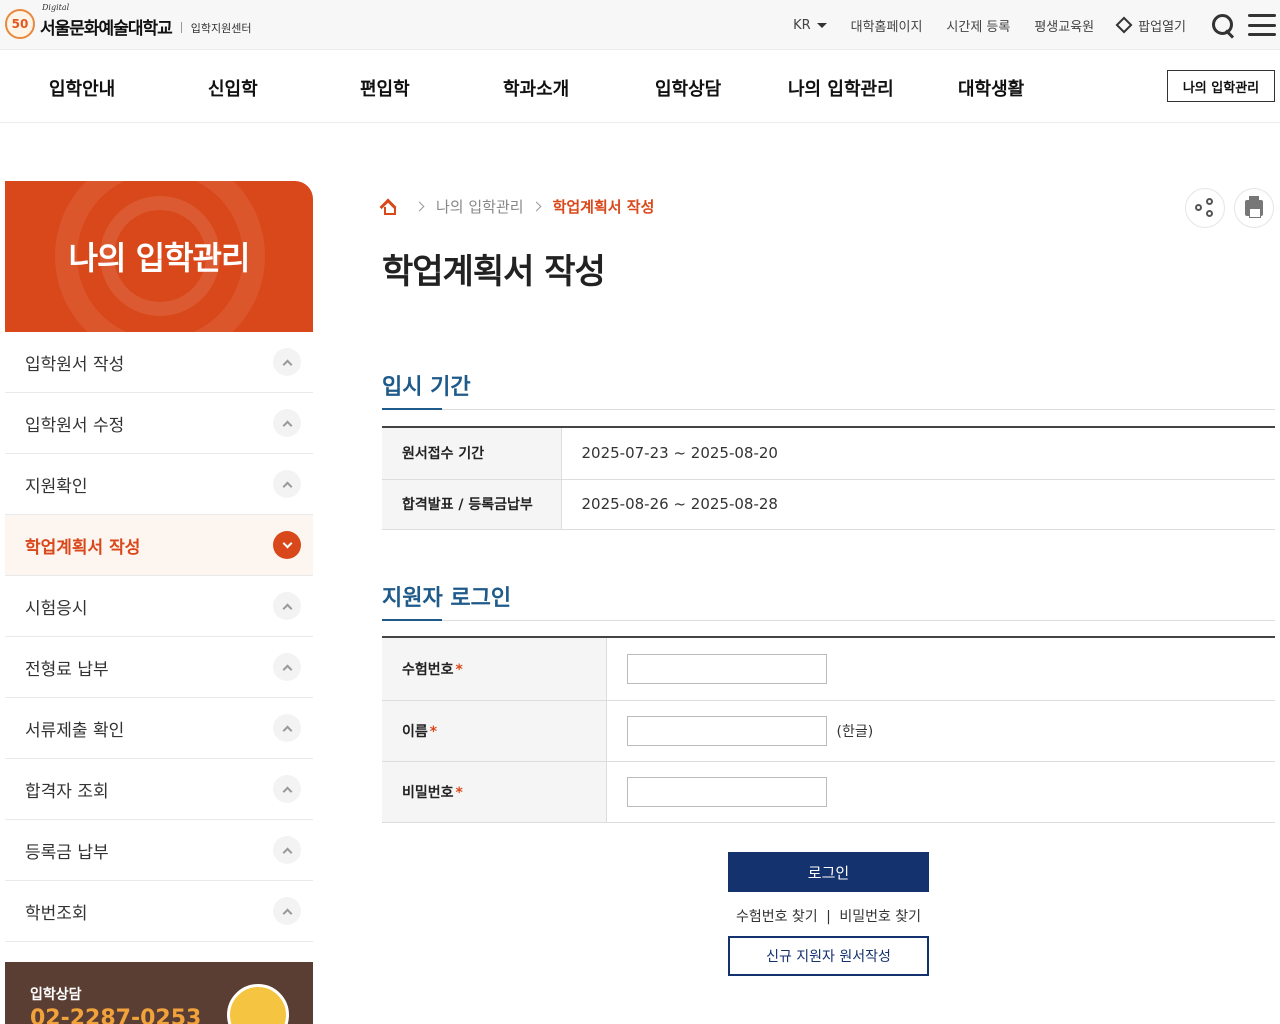 The width and height of the screenshot is (1280, 1024). I want to click on layers-icon, so click(1124, 25).